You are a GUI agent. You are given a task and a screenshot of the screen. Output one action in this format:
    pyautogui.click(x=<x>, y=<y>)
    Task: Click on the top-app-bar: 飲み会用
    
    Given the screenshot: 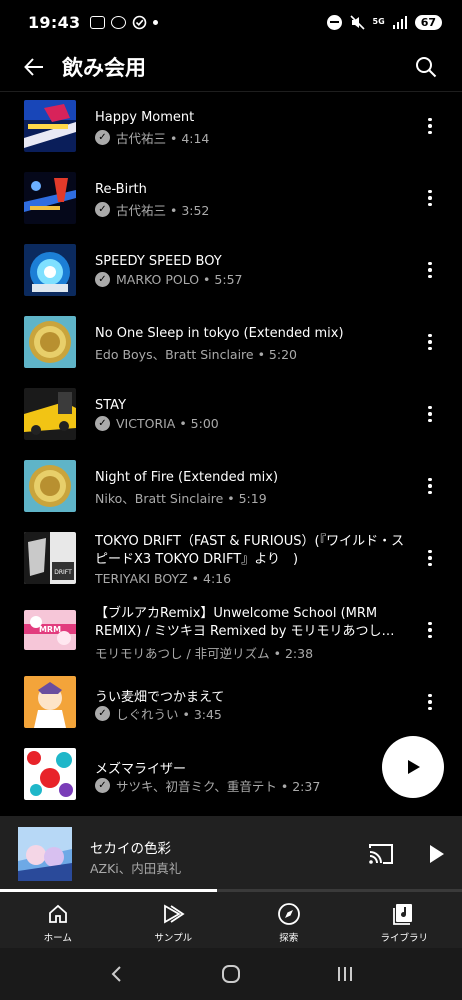 What is the action you would take?
    pyautogui.click(x=231, y=67)
    